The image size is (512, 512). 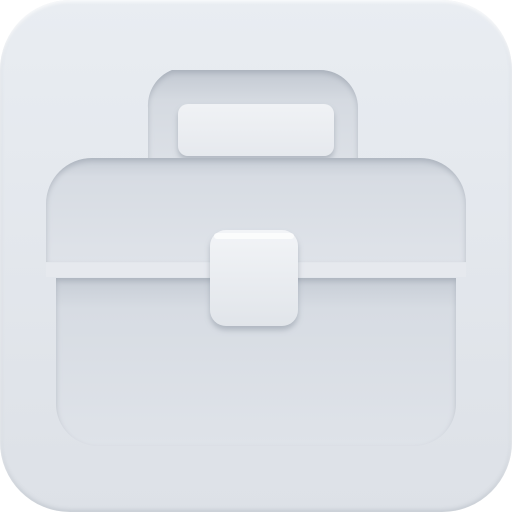 I want to click on briefcase-clasp, so click(x=254, y=278).